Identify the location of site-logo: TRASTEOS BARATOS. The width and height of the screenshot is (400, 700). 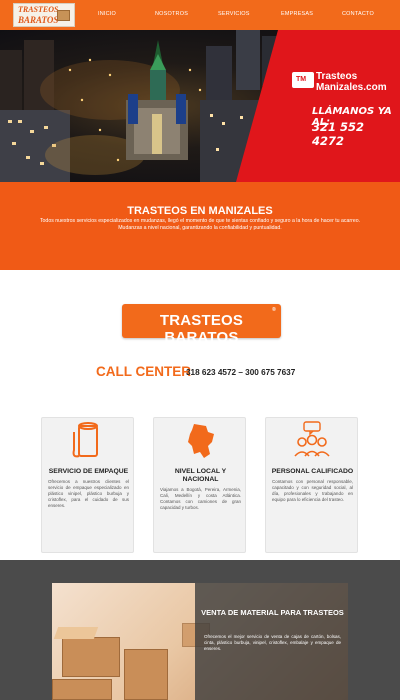
(44, 15).